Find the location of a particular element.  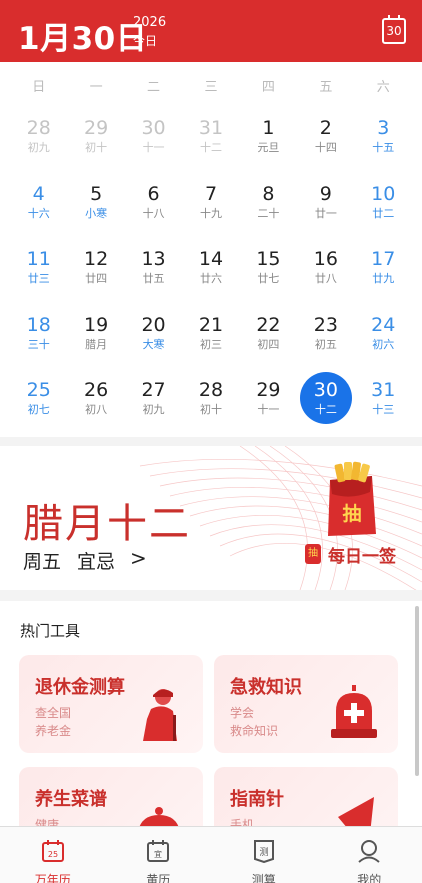

day-cell: 6 十八 is located at coordinates (153, 215).